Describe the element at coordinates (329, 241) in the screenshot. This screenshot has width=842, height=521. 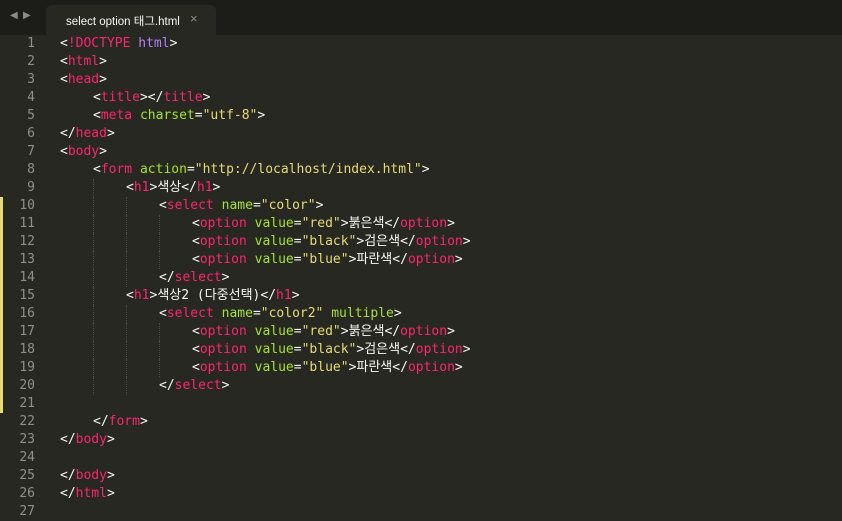
I see `token-str: "black"` at that location.